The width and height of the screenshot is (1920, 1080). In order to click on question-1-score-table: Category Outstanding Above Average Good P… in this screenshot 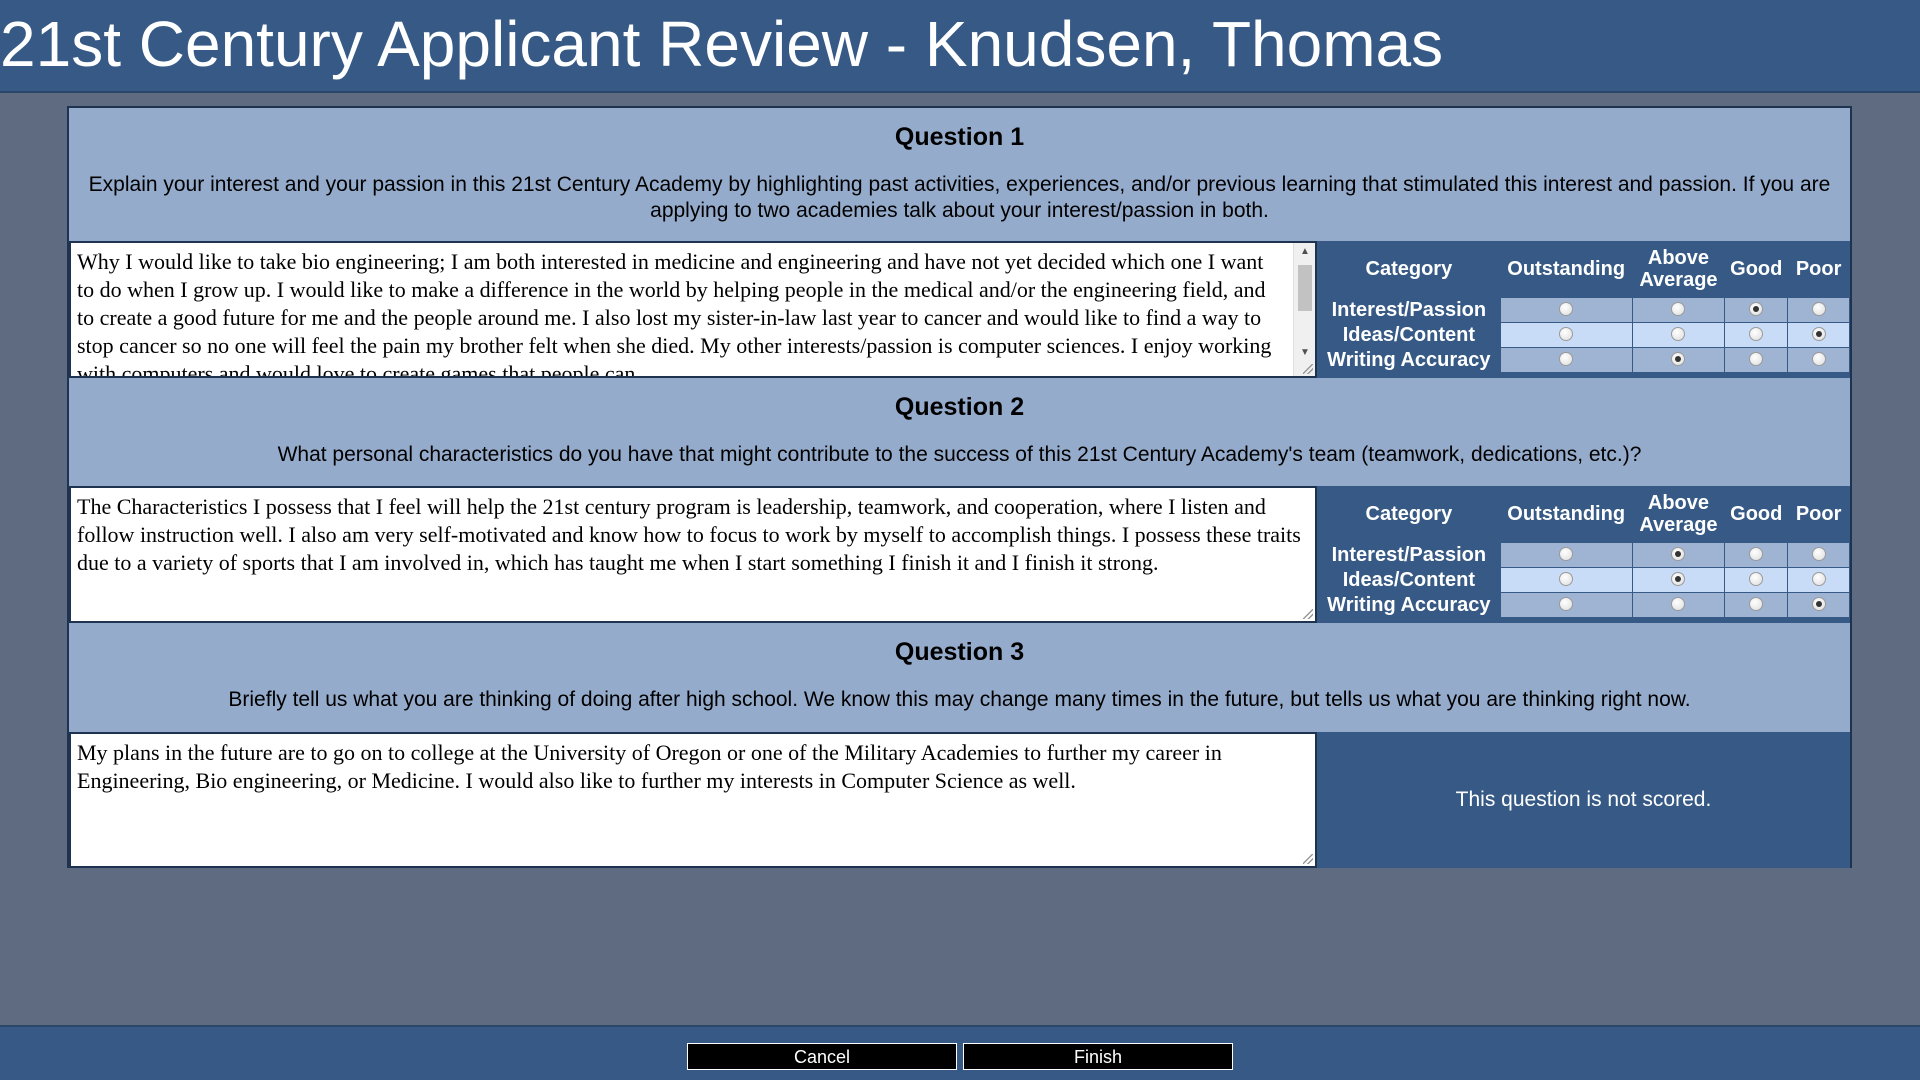, I will do `click(1583, 307)`.